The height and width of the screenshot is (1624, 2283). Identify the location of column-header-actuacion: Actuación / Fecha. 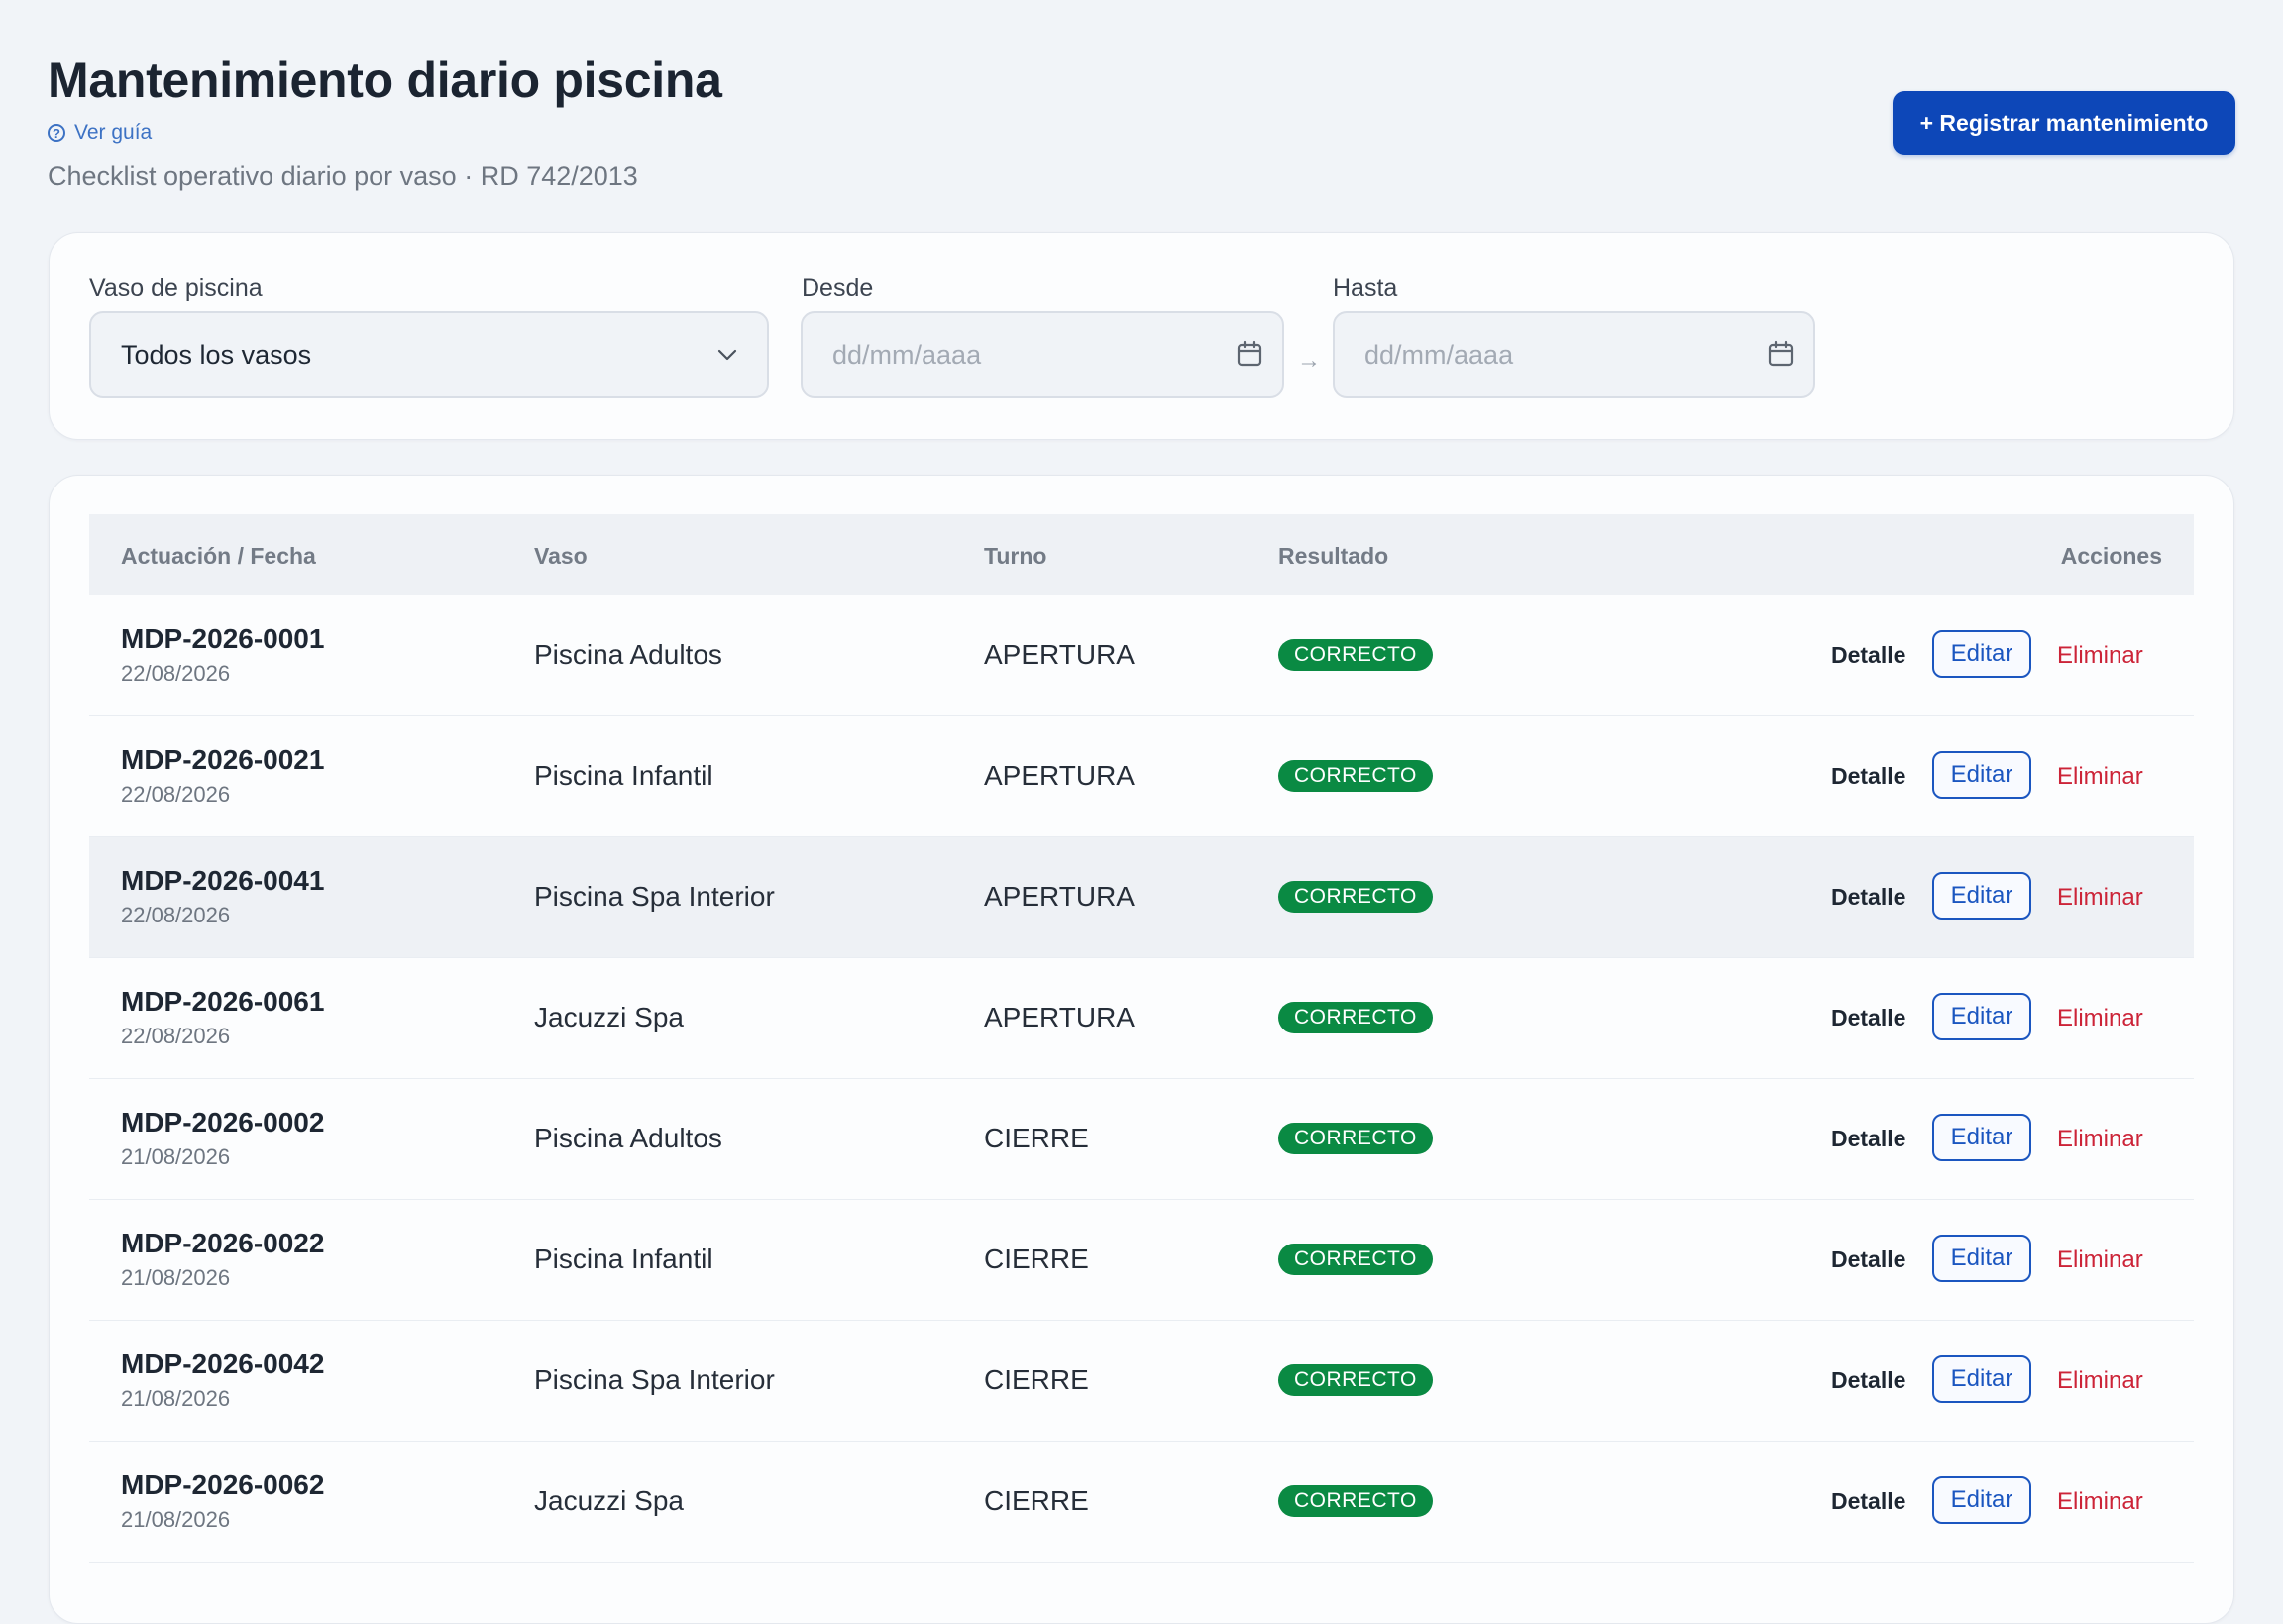
(218, 556).